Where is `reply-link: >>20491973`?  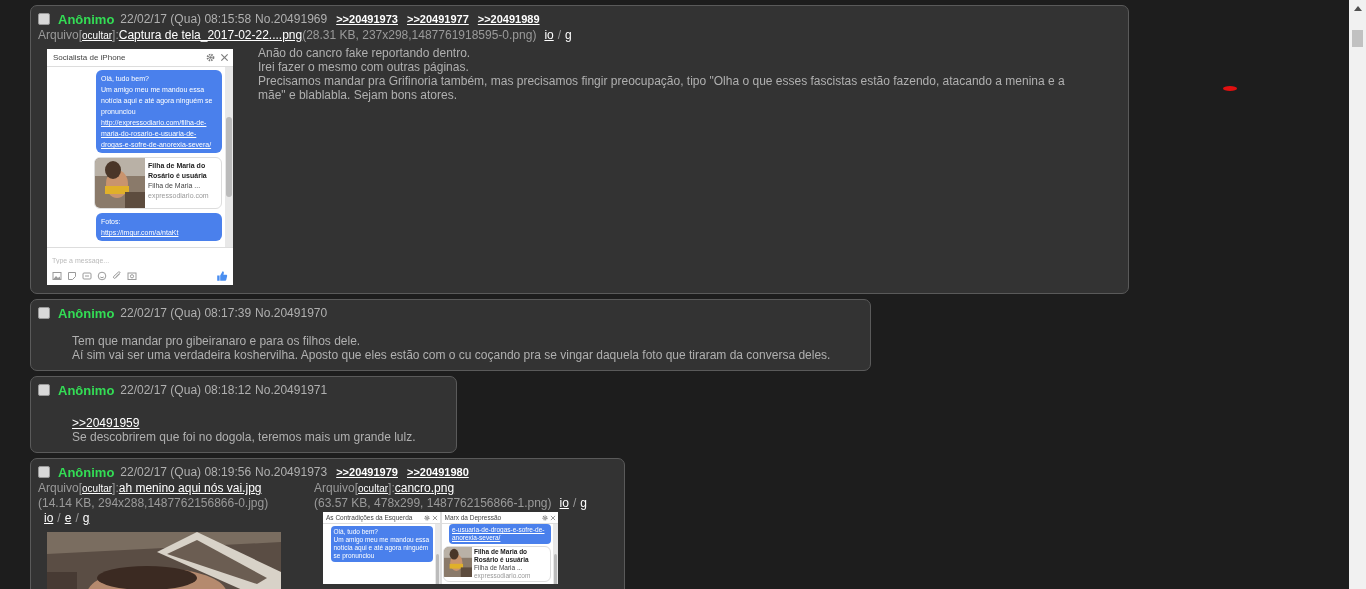 reply-link: >>20491973 is located at coordinates (367, 19).